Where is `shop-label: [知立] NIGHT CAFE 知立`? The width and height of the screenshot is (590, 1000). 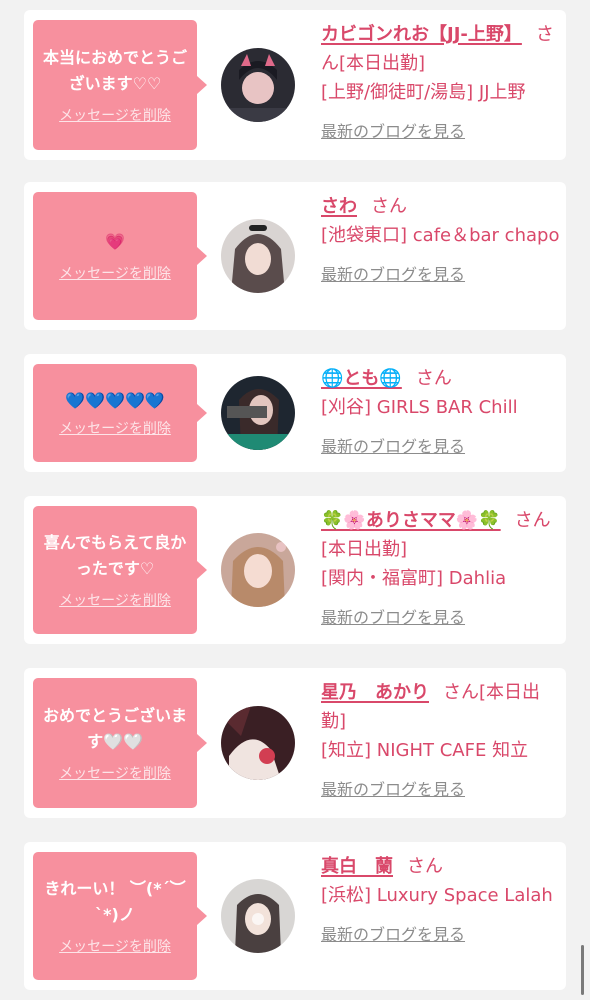
shop-label: [知立] NIGHT CAFE 知立 is located at coordinates (425, 750).